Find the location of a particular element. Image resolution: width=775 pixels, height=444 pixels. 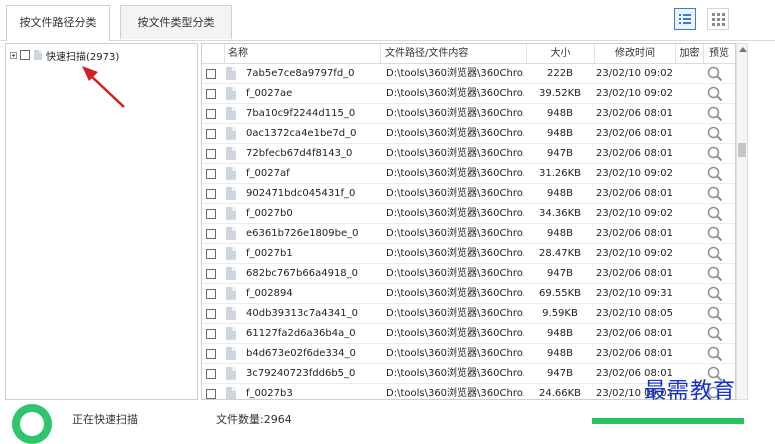

scroll-up-icon is located at coordinates (743, 49).